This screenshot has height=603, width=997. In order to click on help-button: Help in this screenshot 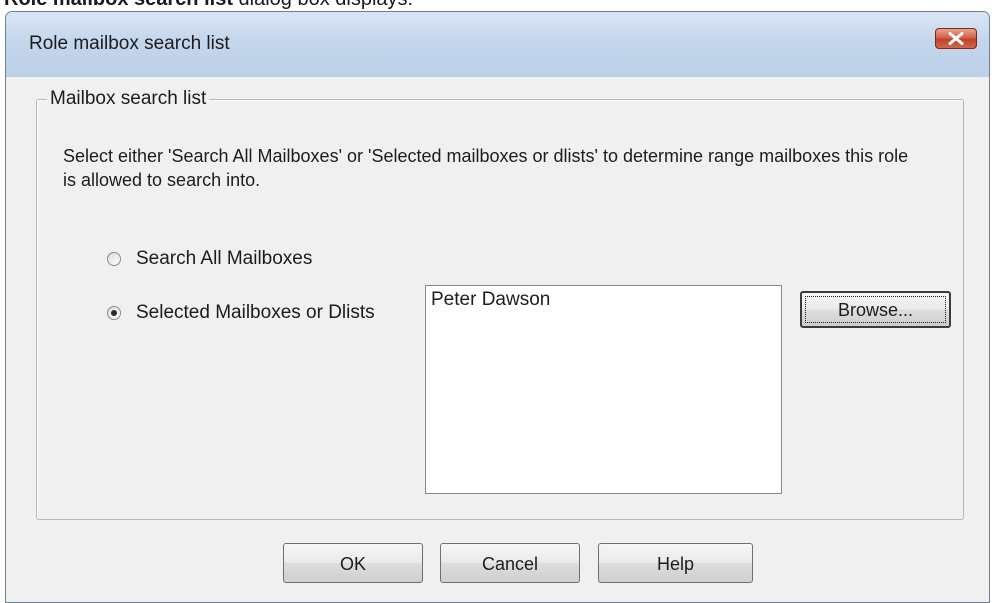, I will do `click(675, 563)`.